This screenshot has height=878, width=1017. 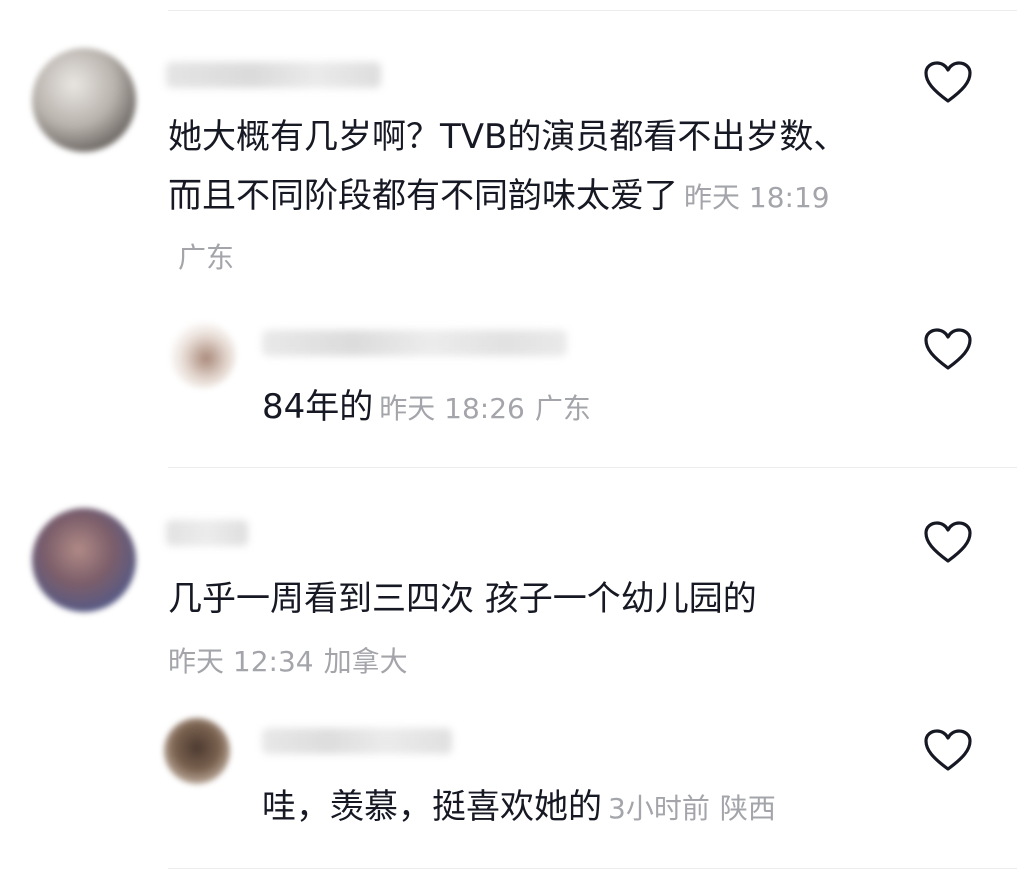 I want to click on comment-text: 几乎一周看到三四次 孩子一个幼儿园的, so click(x=462, y=599).